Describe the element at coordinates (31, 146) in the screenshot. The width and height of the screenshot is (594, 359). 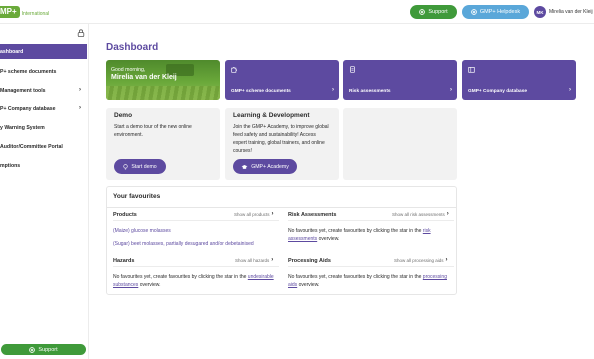
I see `sidebar-item-label: Auditor/Committee Portal` at that location.